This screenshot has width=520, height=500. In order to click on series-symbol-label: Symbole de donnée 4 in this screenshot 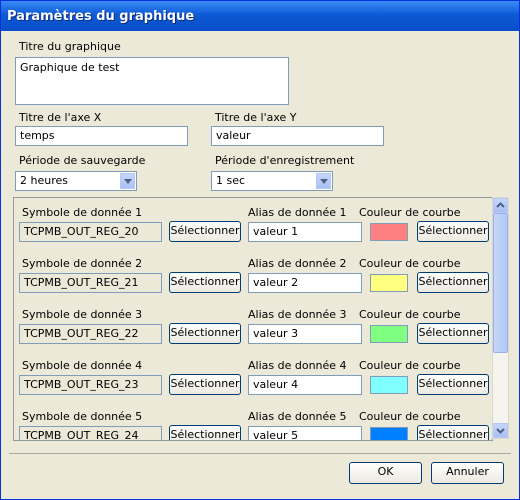, I will do `click(82, 365)`.